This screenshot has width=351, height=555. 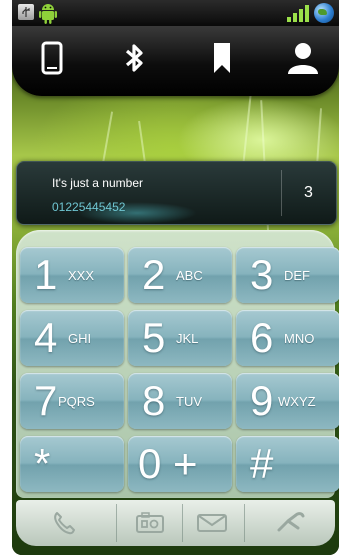 What do you see at coordinates (175, 61) in the screenshot?
I see `top-tab-bar` at bounding box center [175, 61].